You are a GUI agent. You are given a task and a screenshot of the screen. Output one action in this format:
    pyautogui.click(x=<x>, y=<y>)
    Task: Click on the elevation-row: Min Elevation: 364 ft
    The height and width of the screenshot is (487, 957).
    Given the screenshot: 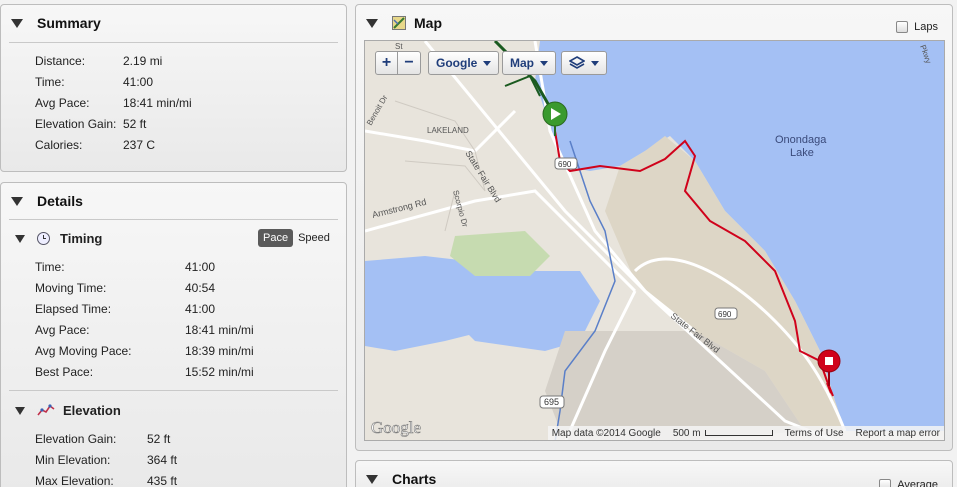 What is the action you would take?
    pyautogui.click(x=106, y=460)
    